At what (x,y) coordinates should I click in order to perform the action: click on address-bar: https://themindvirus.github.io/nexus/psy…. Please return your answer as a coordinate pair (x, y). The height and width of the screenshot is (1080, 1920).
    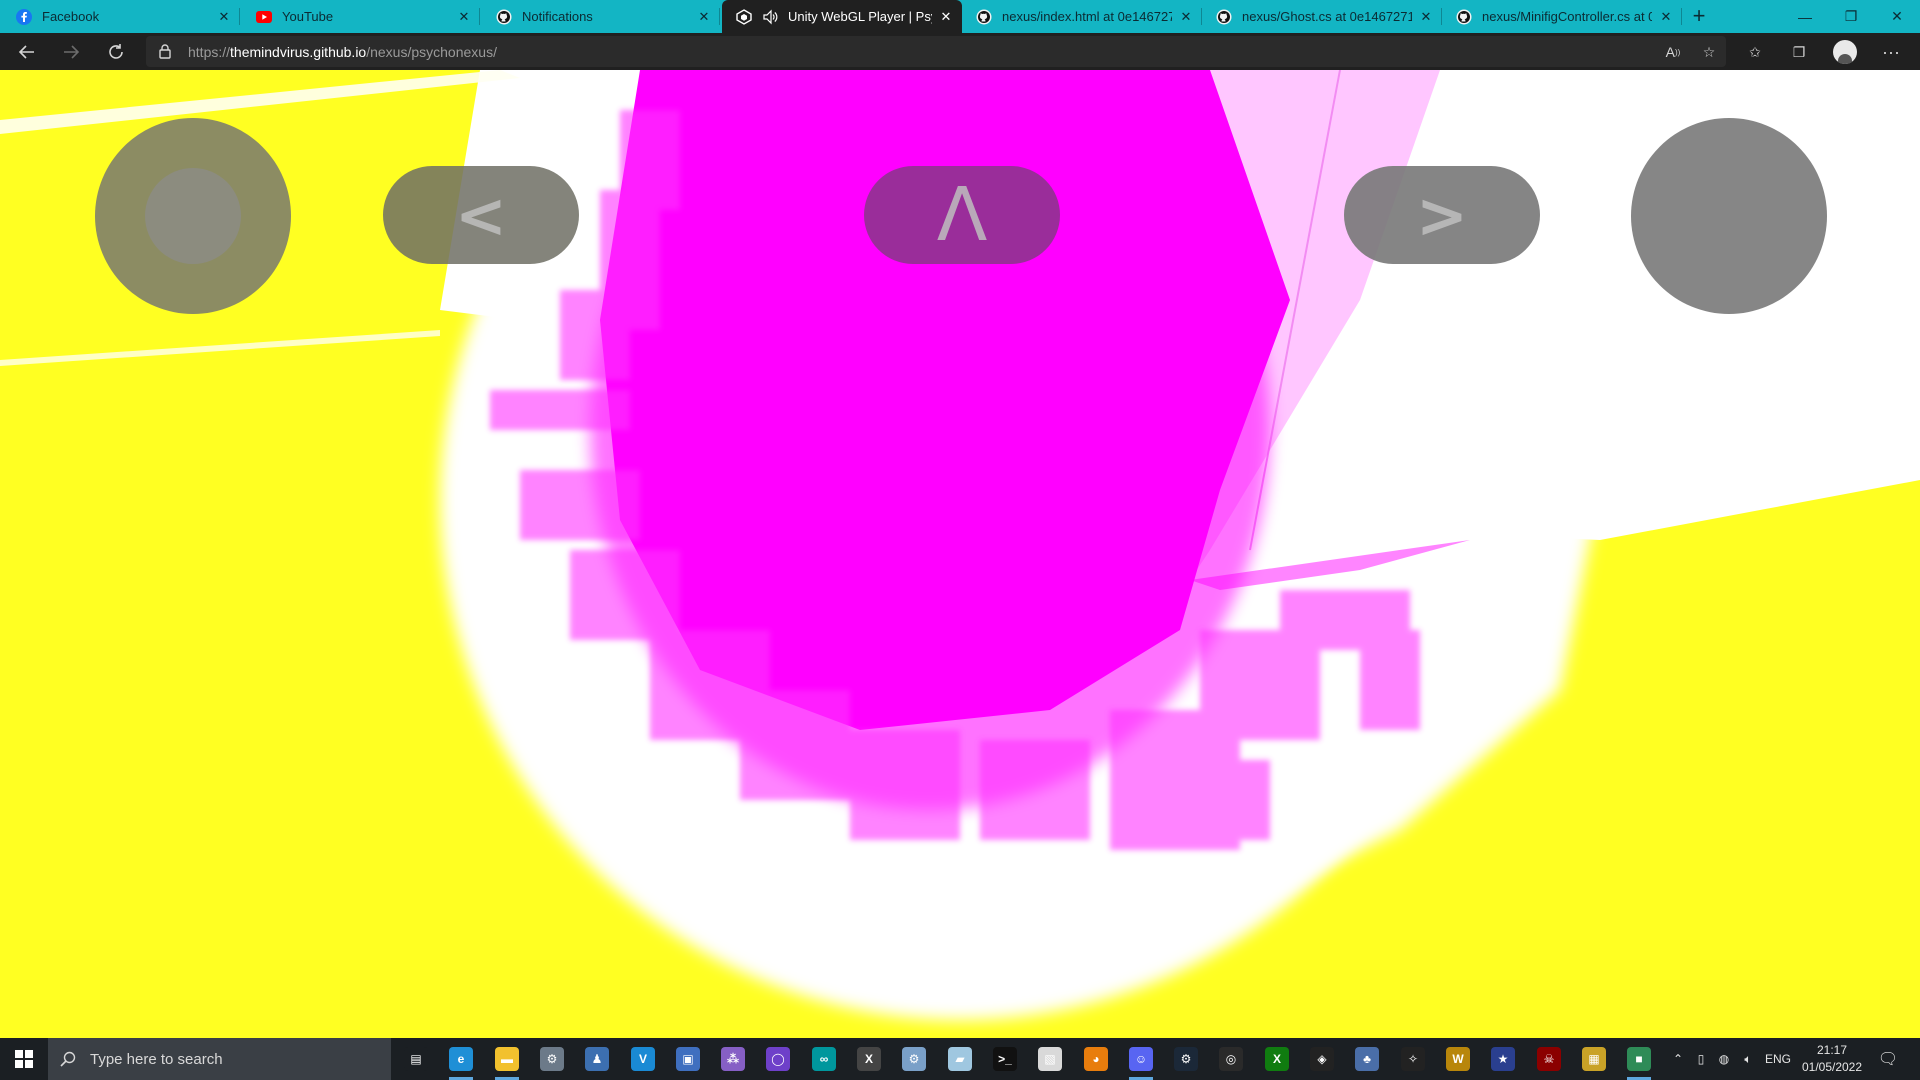
    Looking at the image, I should click on (936, 51).